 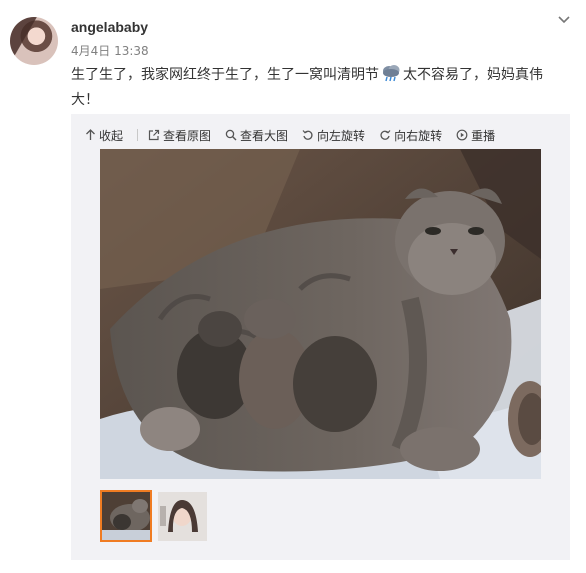 What do you see at coordinates (187, 135) in the screenshot?
I see `view-original-label: 查看原图` at bounding box center [187, 135].